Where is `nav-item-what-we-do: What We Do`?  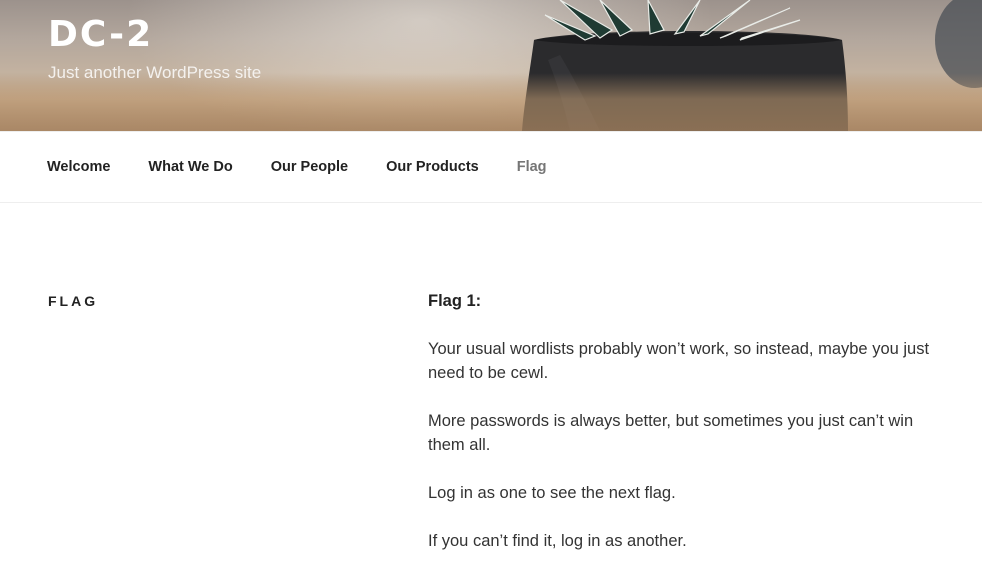 nav-item-what-we-do: What We Do is located at coordinates (190, 167).